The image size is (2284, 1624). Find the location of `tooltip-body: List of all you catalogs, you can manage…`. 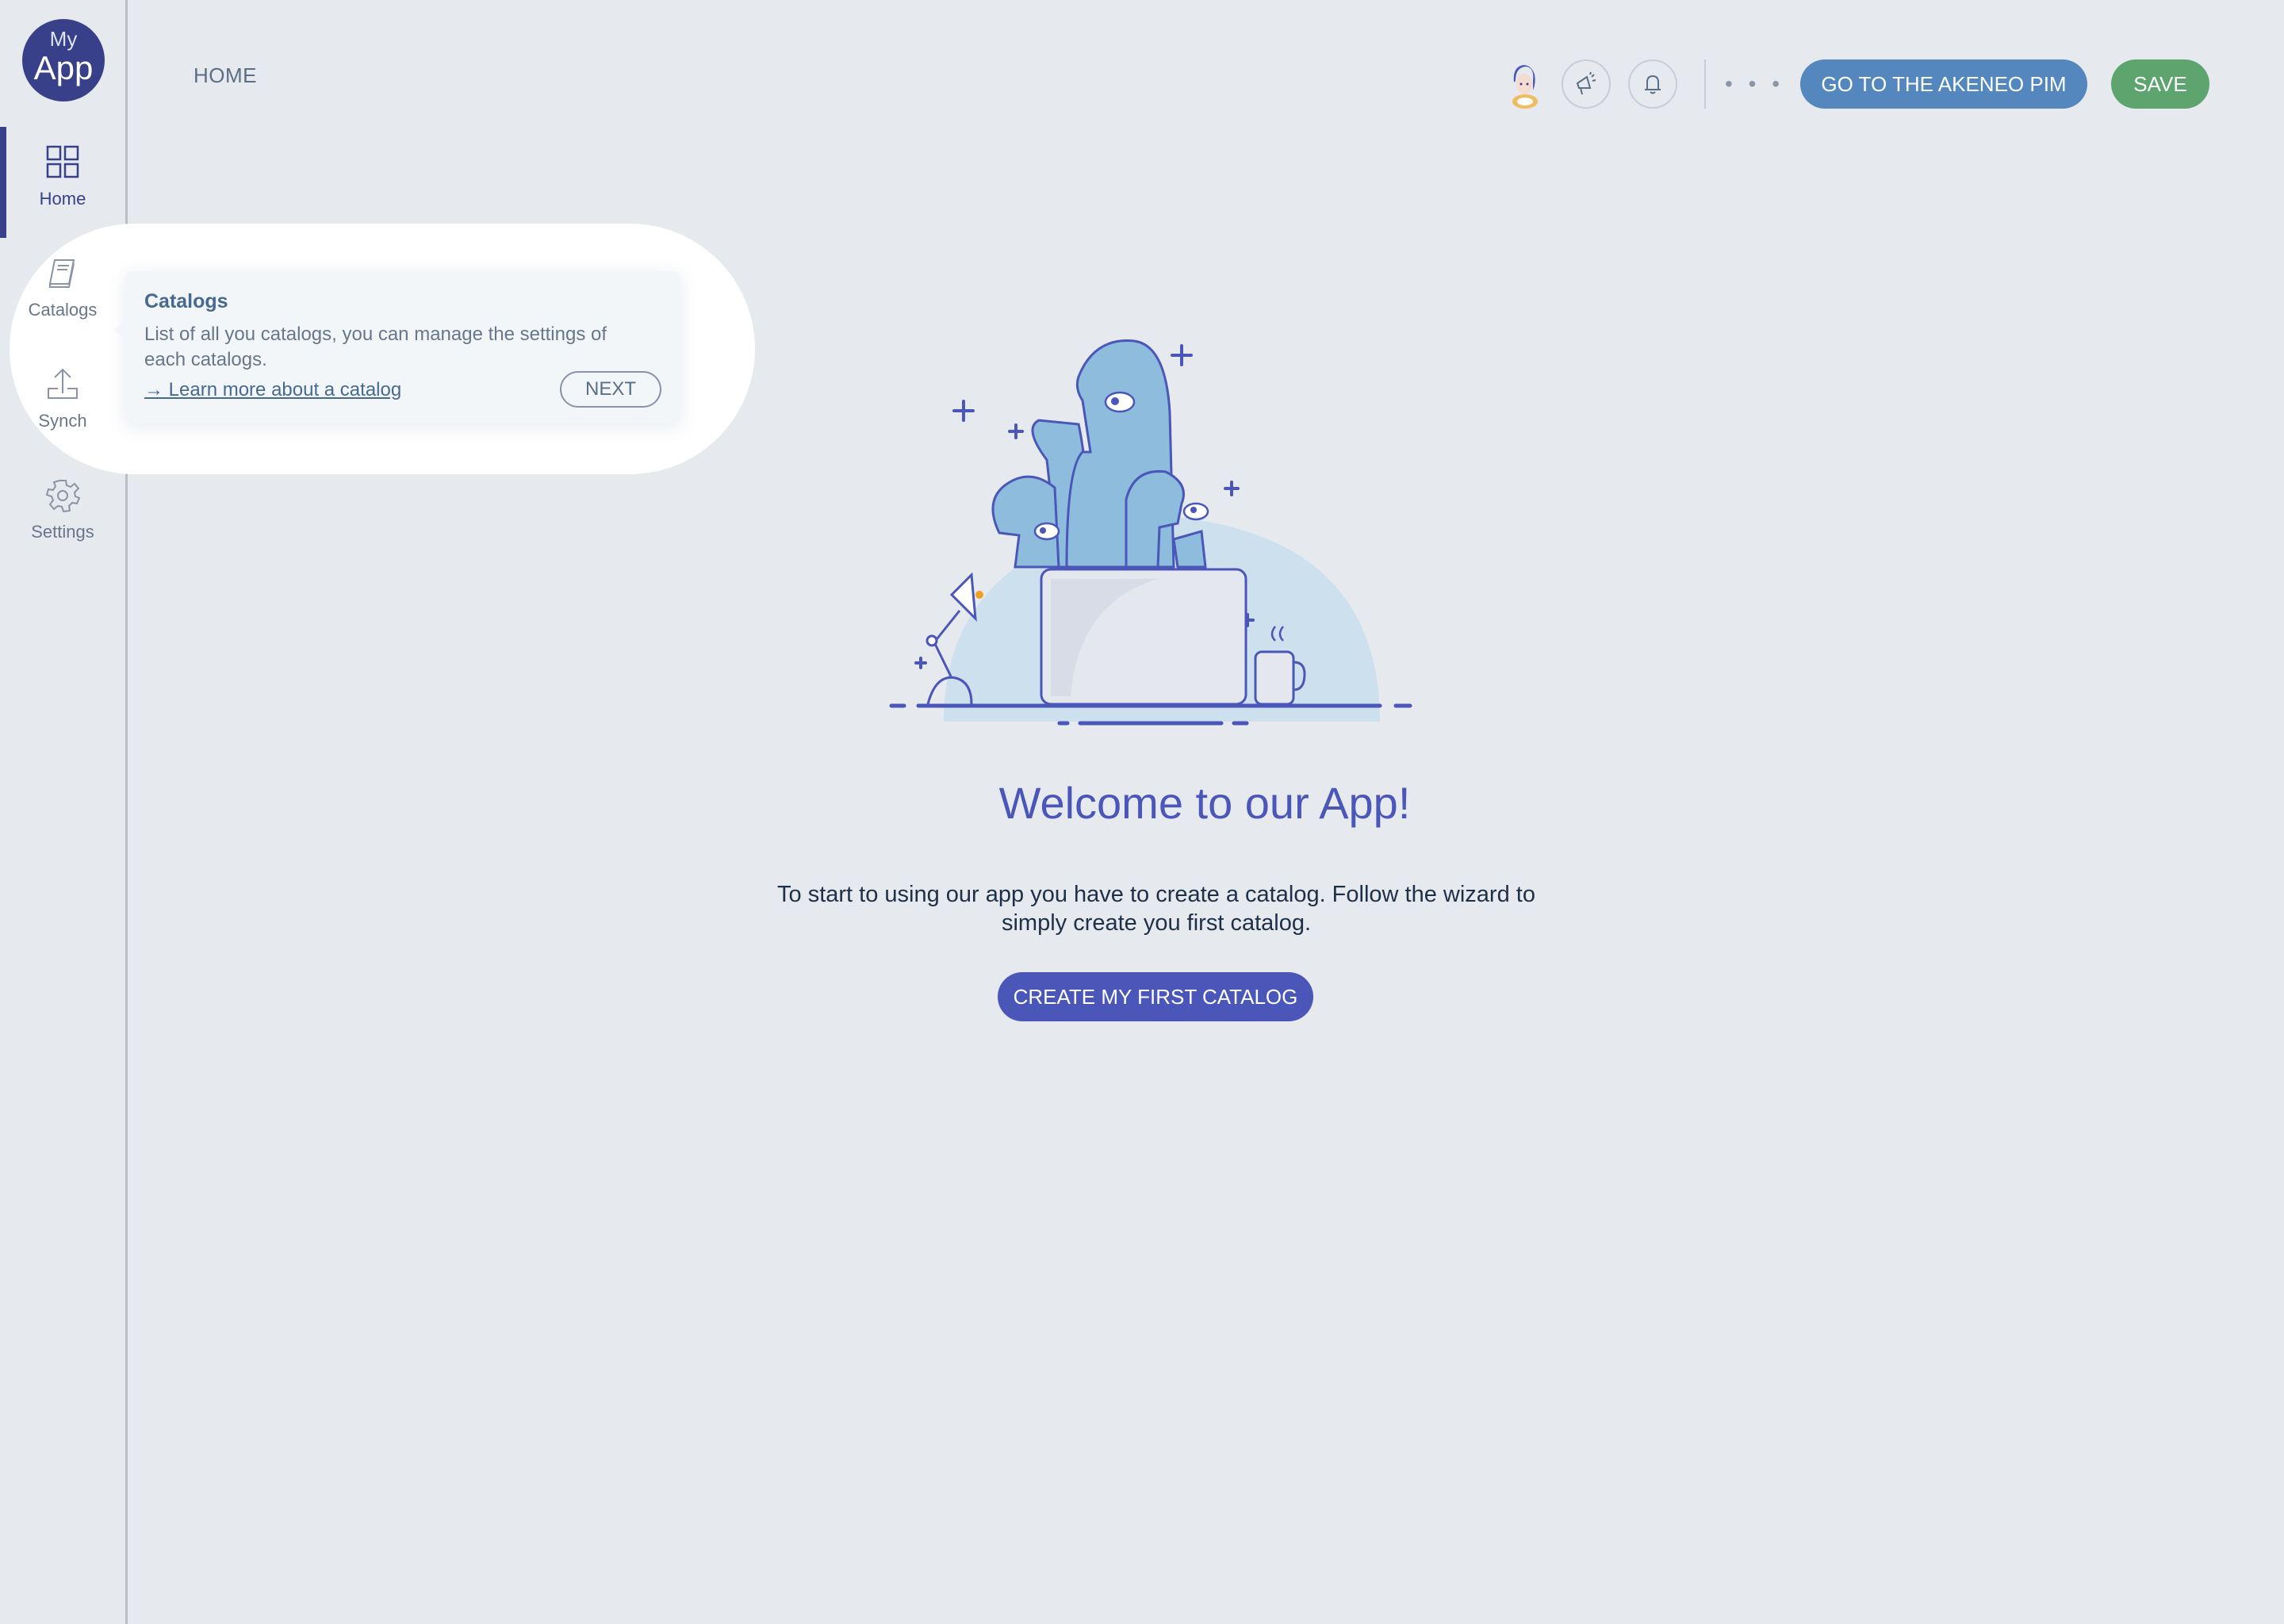

tooltip-body: List of all you catalogs, you can manage… is located at coordinates (375, 347).